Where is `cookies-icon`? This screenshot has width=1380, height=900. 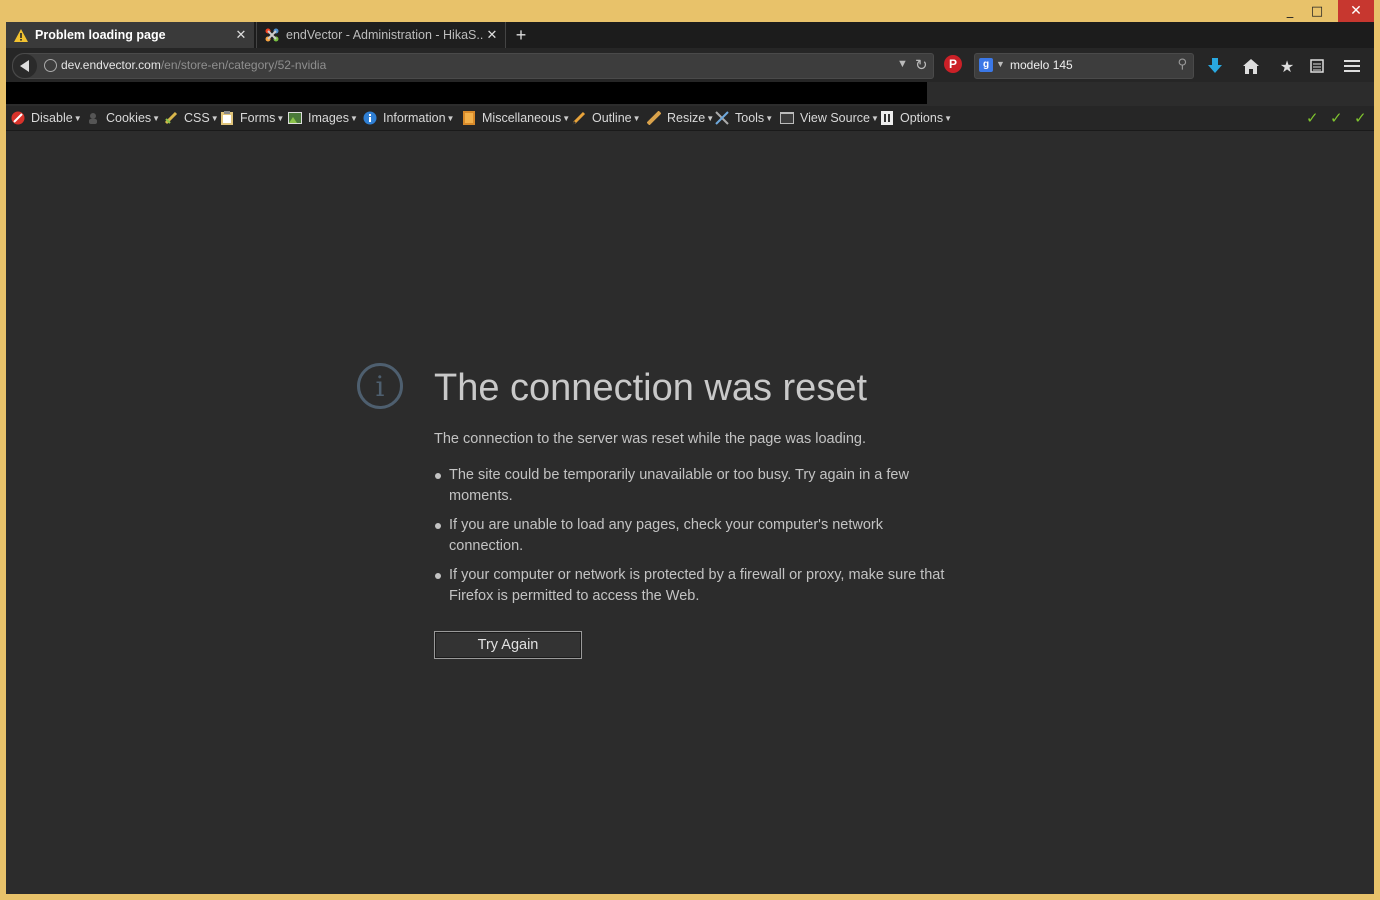
cookies-icon is located at coordinates (93, 118).